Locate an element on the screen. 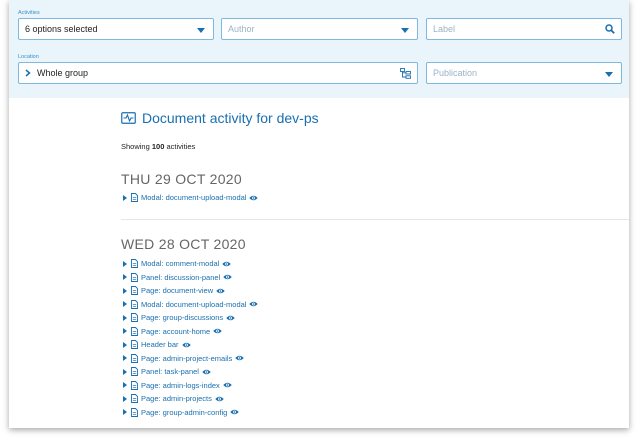  chevron-right-icon is located at coordinates (28, 73).